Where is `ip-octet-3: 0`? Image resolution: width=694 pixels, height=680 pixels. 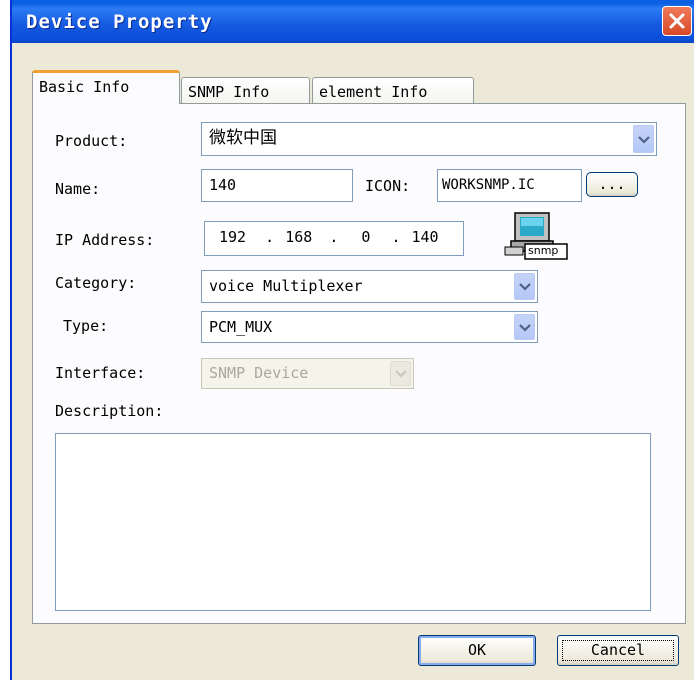 ip-octet-3: 0 is located at coordinates (366, 237).